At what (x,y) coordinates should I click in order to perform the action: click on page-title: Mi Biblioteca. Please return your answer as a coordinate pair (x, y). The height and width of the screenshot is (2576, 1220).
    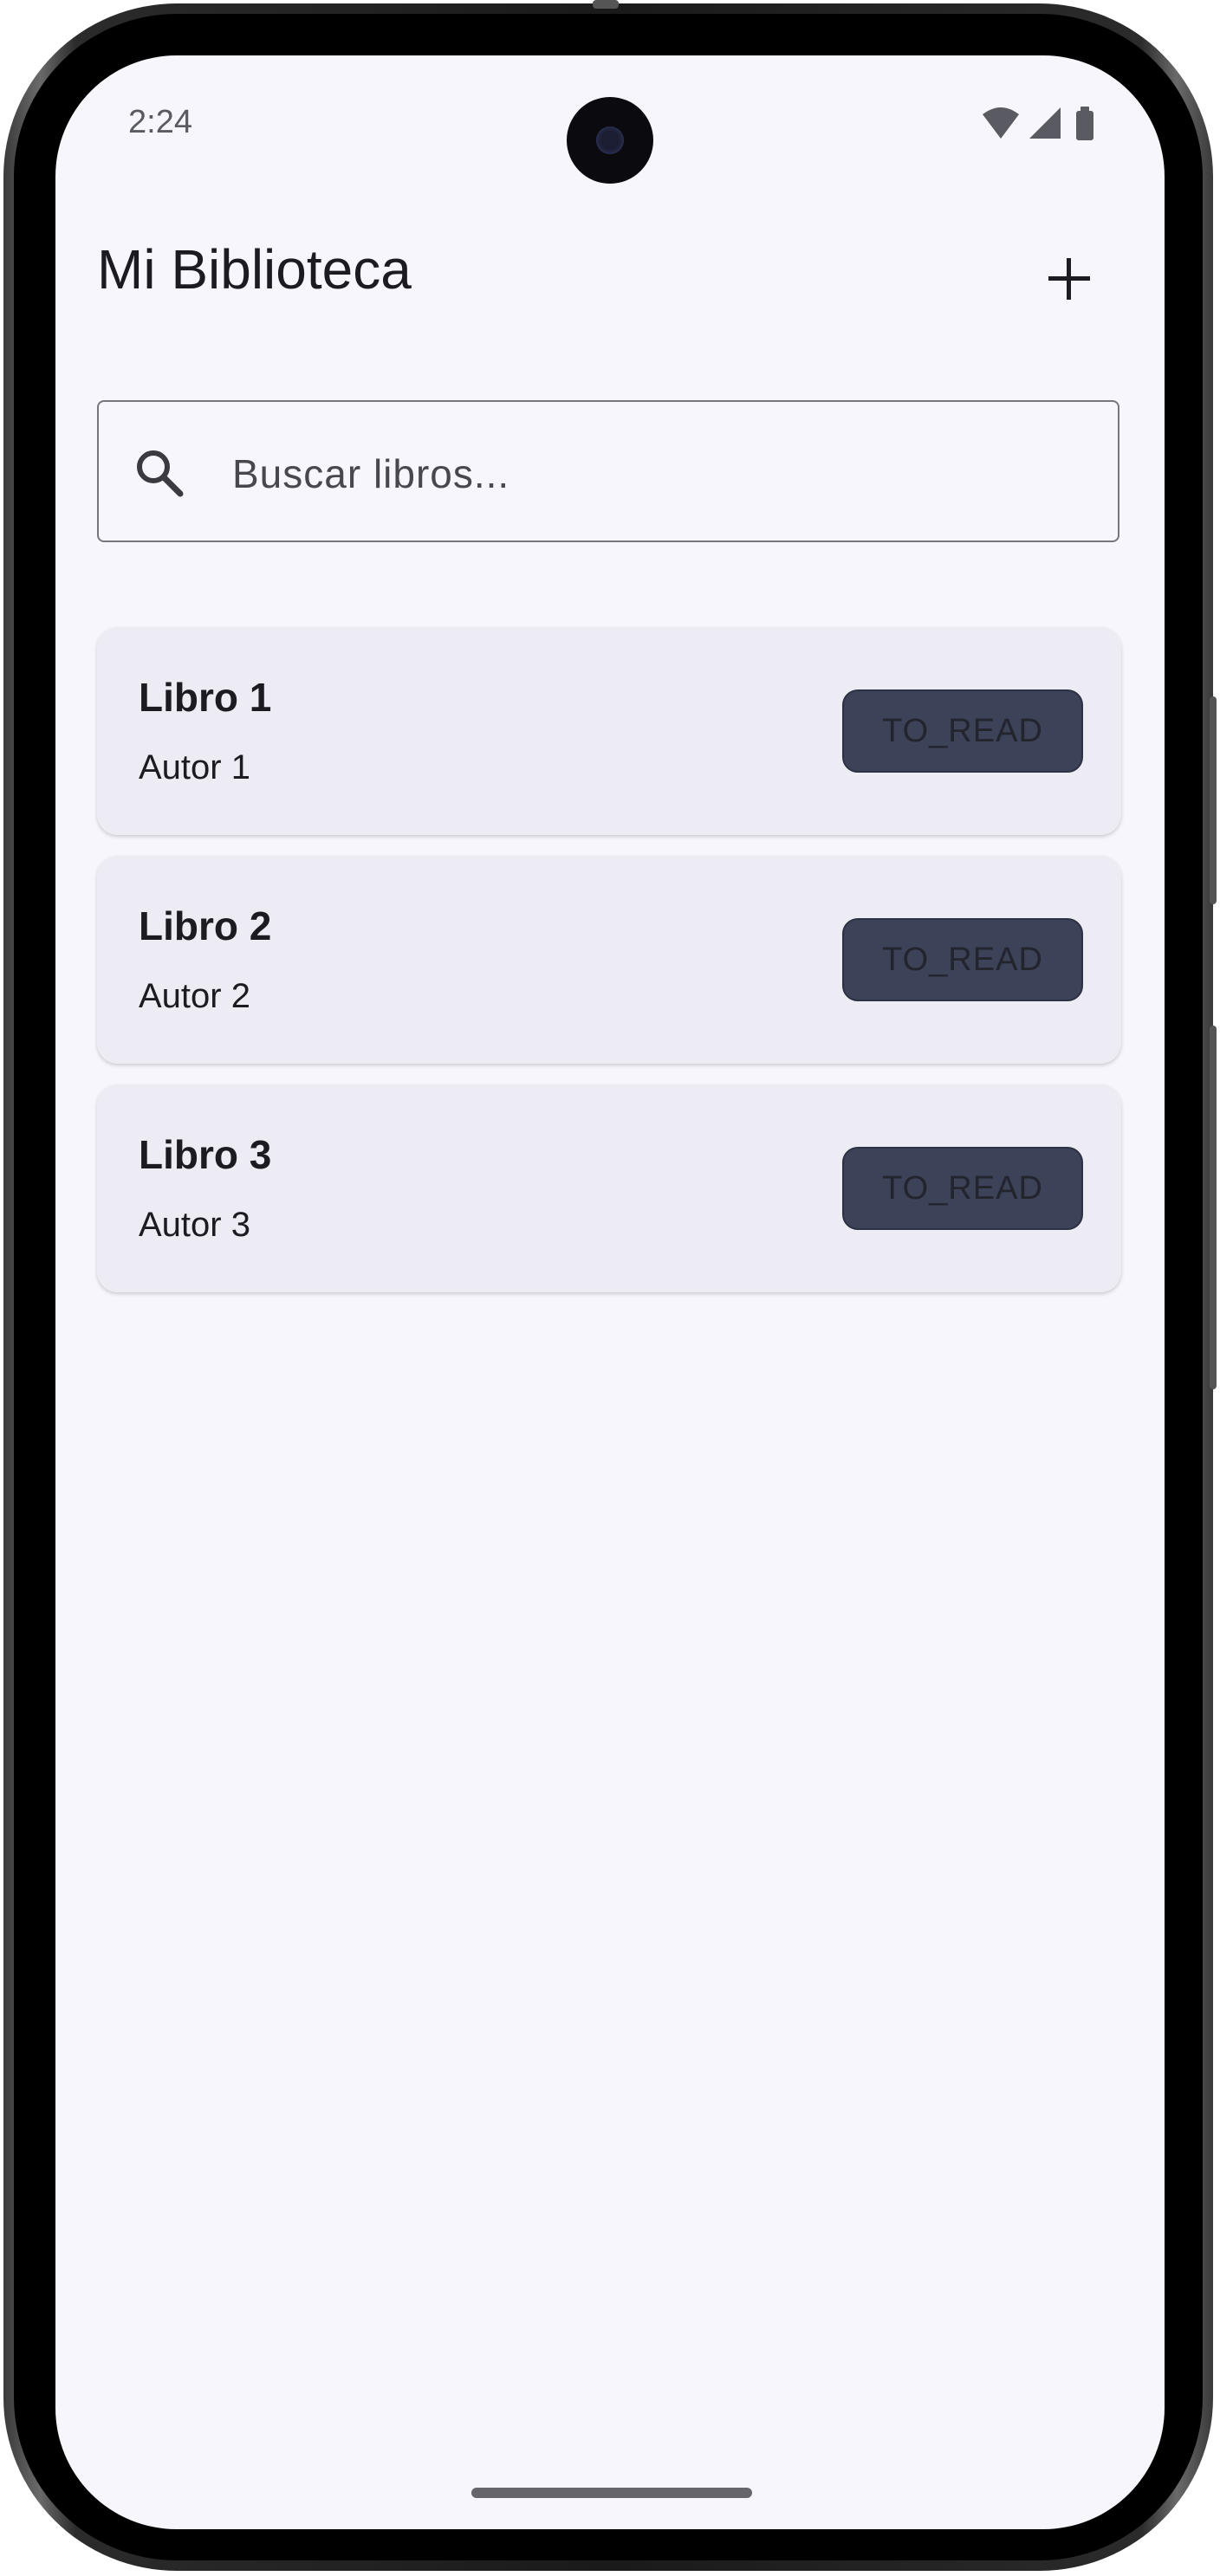
    Looking at the image, I should click on (254, 269).